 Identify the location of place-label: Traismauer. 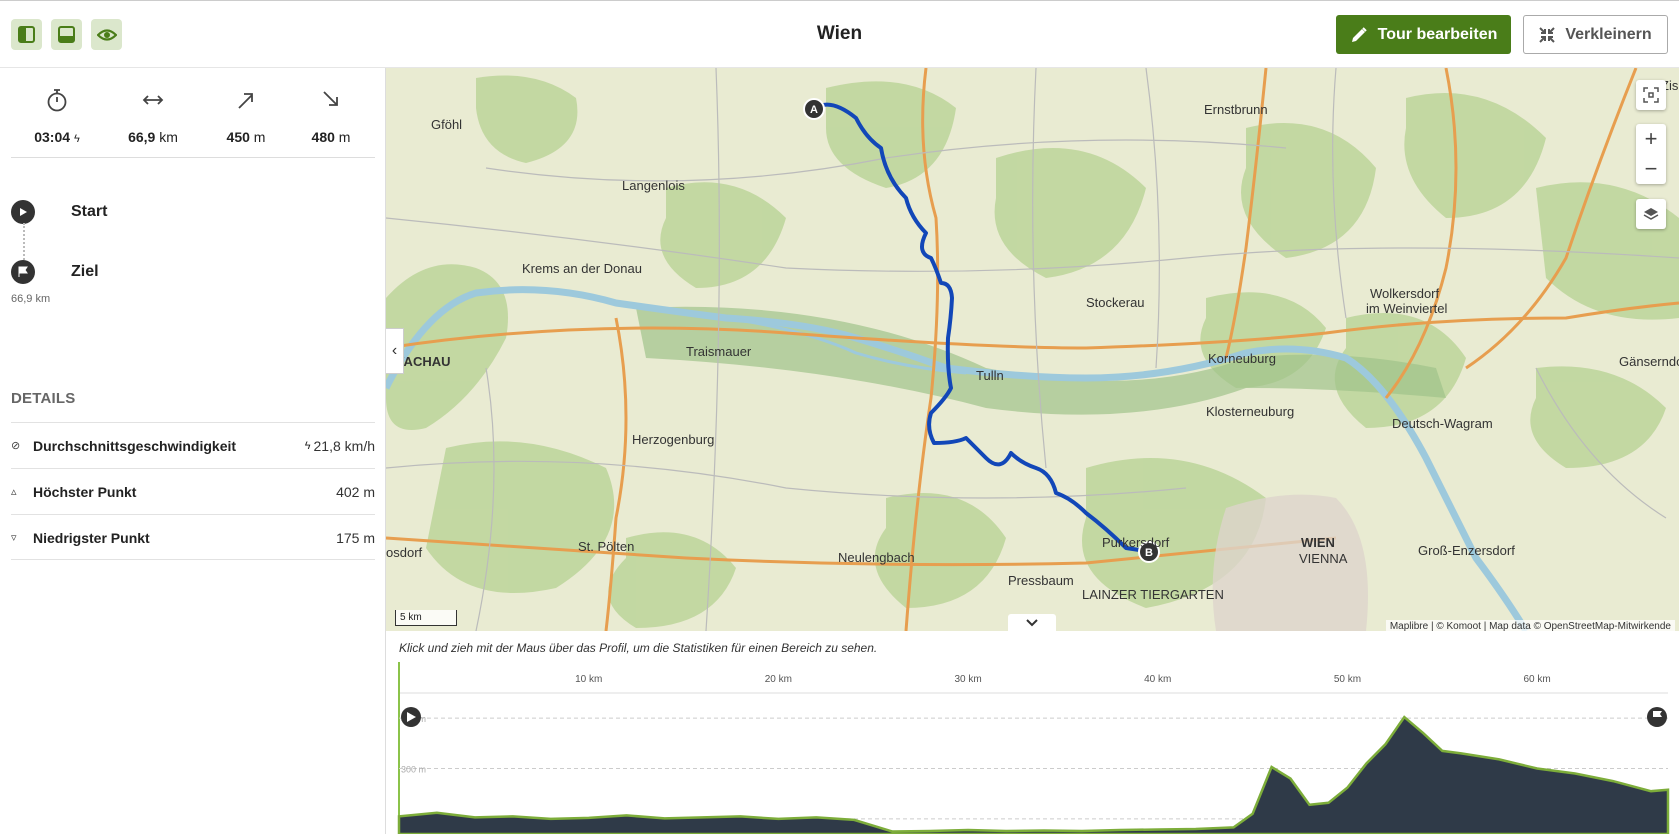
(719, 351).